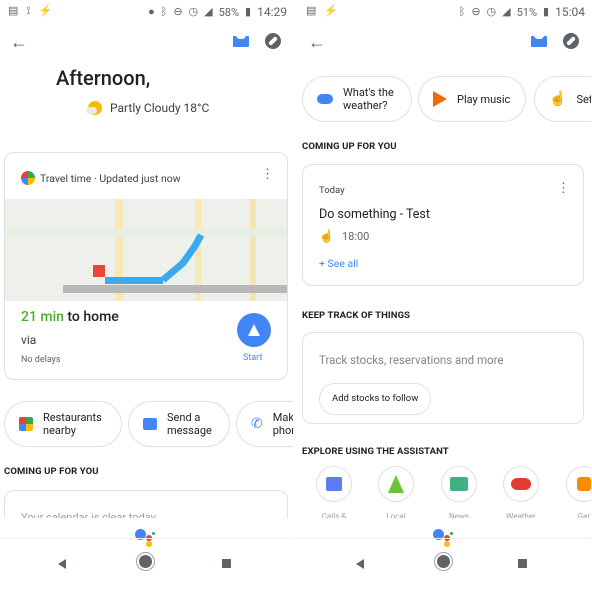 Image resolution: width=592 pixels, height=594 pixels. Describe the element at coordinates (229, 12) in the screenshot. I see `battery-level: 58%` at that location.